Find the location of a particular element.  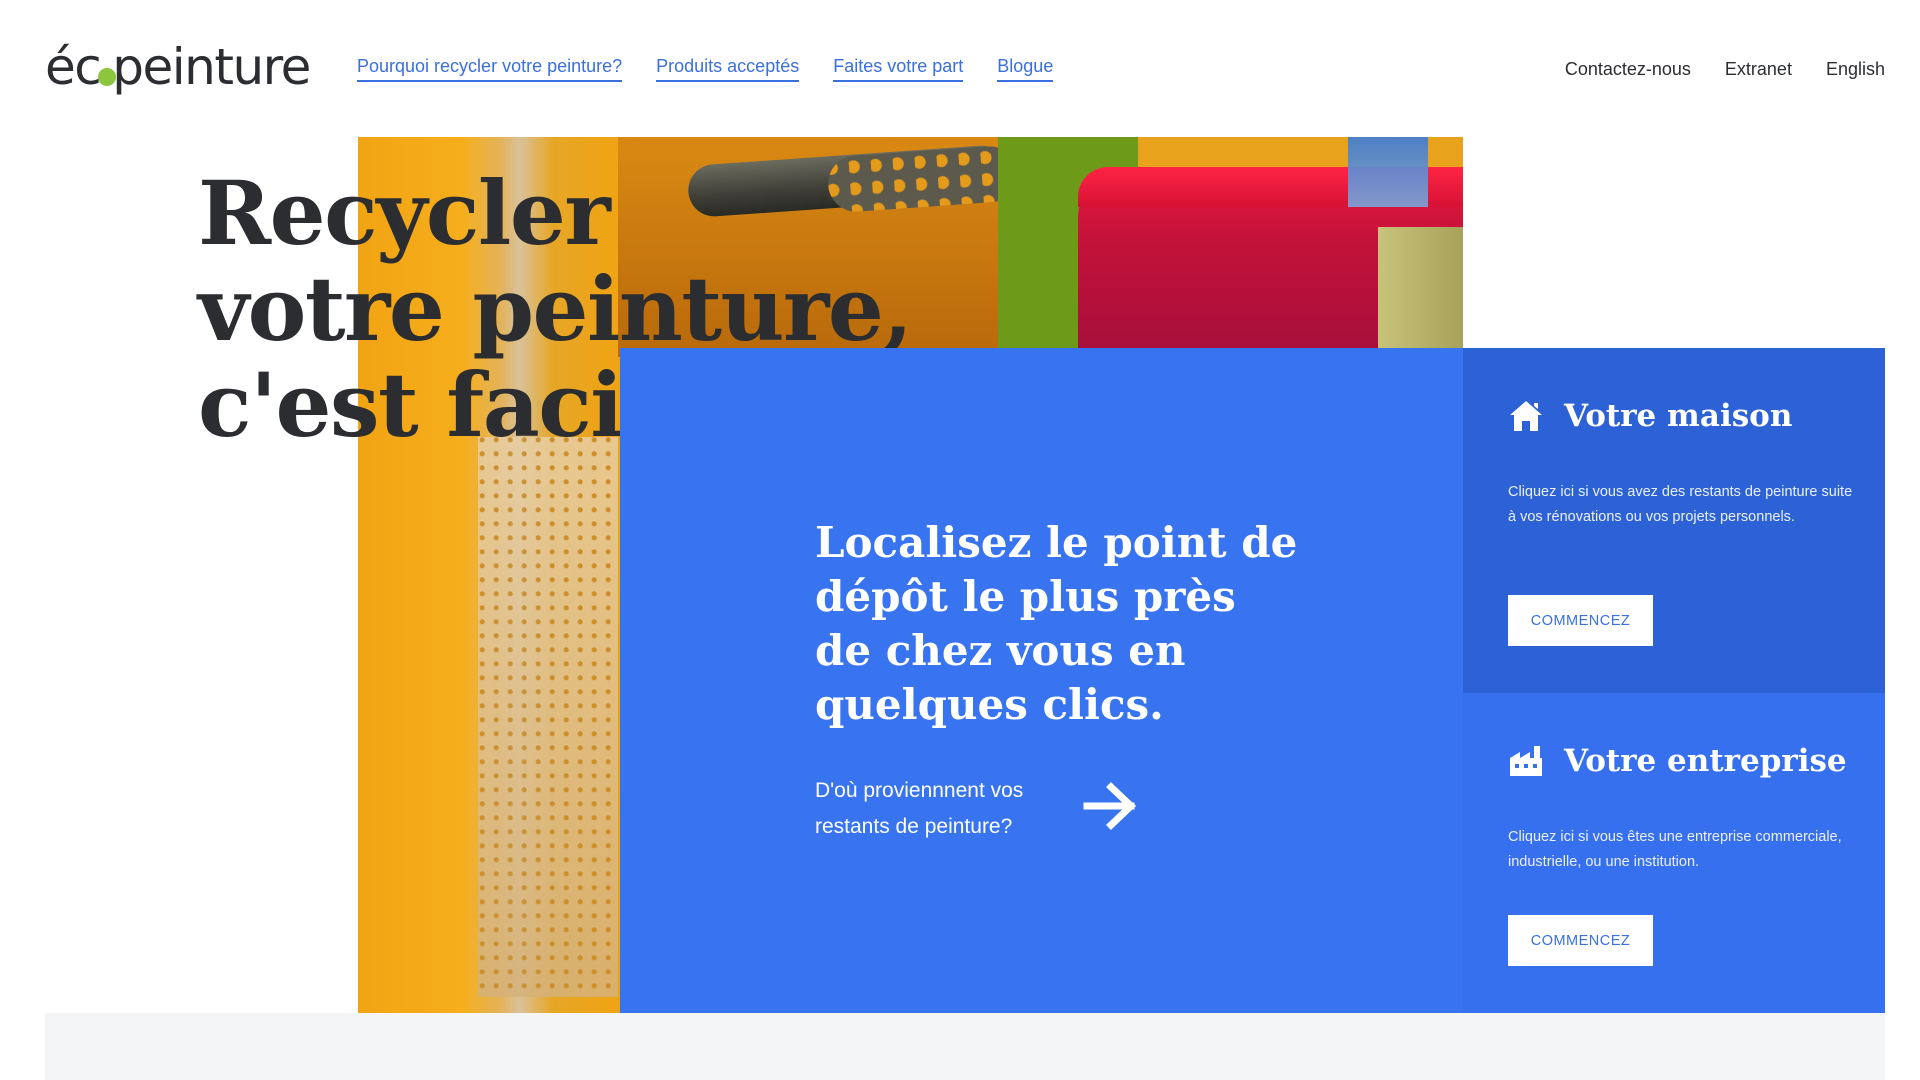

blue-paint-drip is located at coordinates (1388, 172).